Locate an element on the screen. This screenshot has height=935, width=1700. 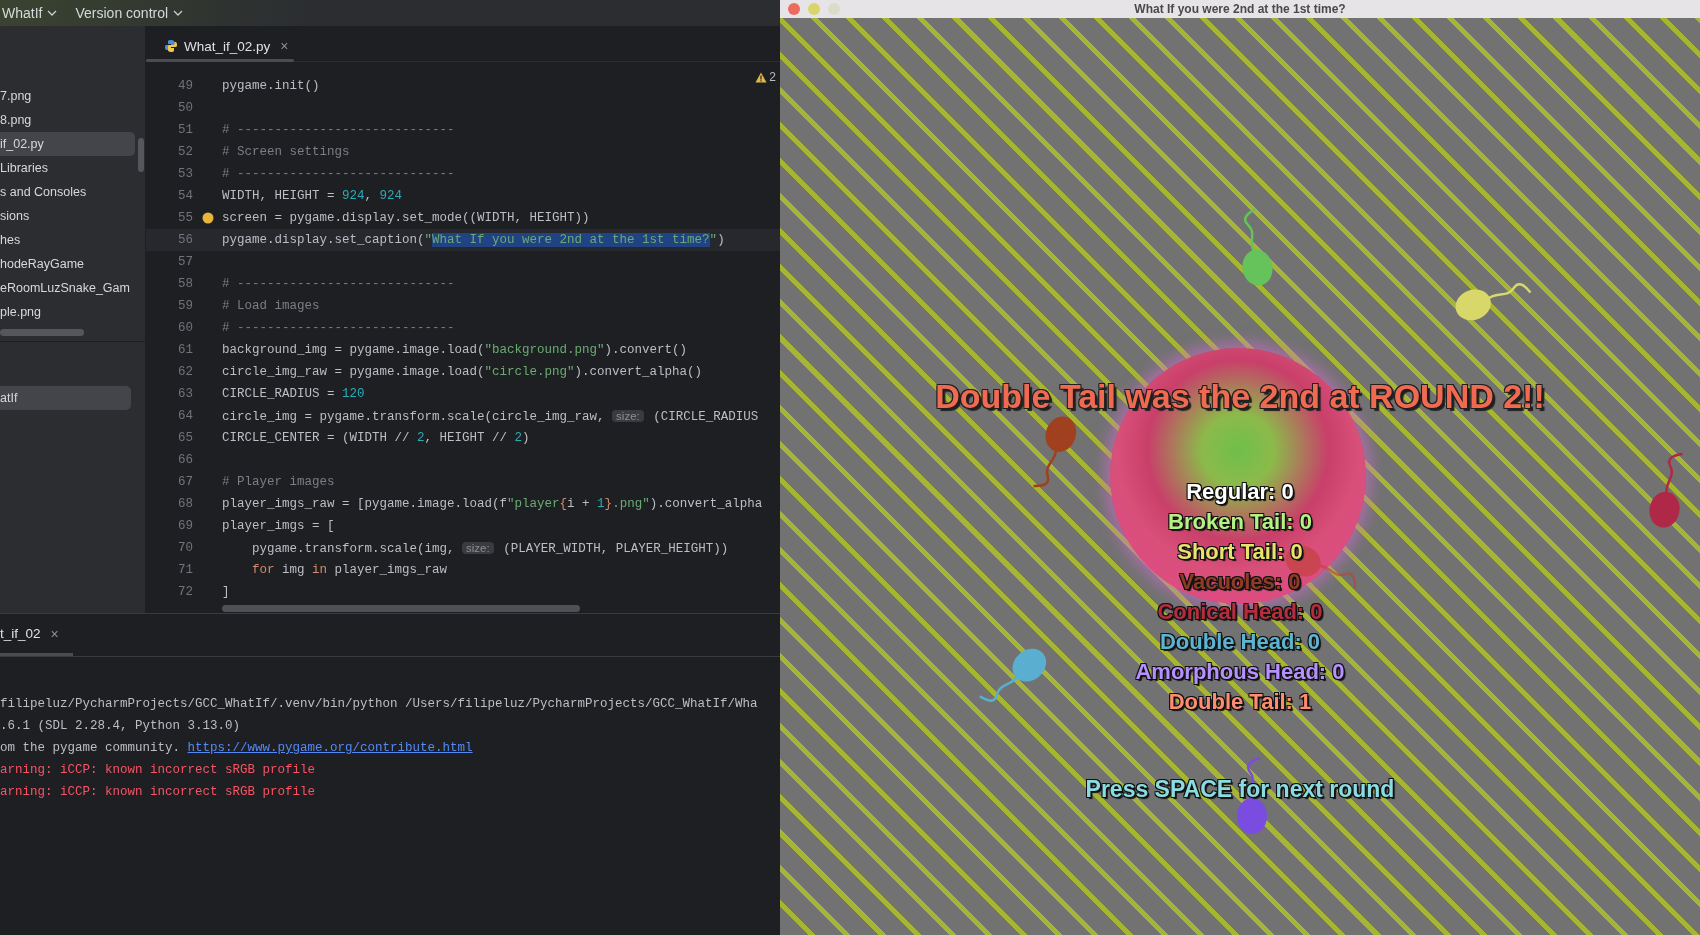
project-tree-item: 8.png is located at coordinates (67, 120).